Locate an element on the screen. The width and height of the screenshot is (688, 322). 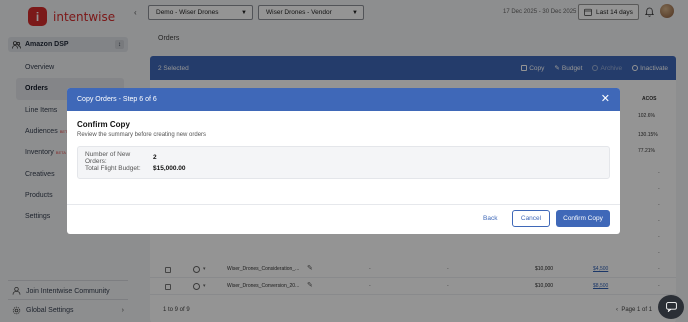
chat-widget-button is located at coordinates (671, 307).